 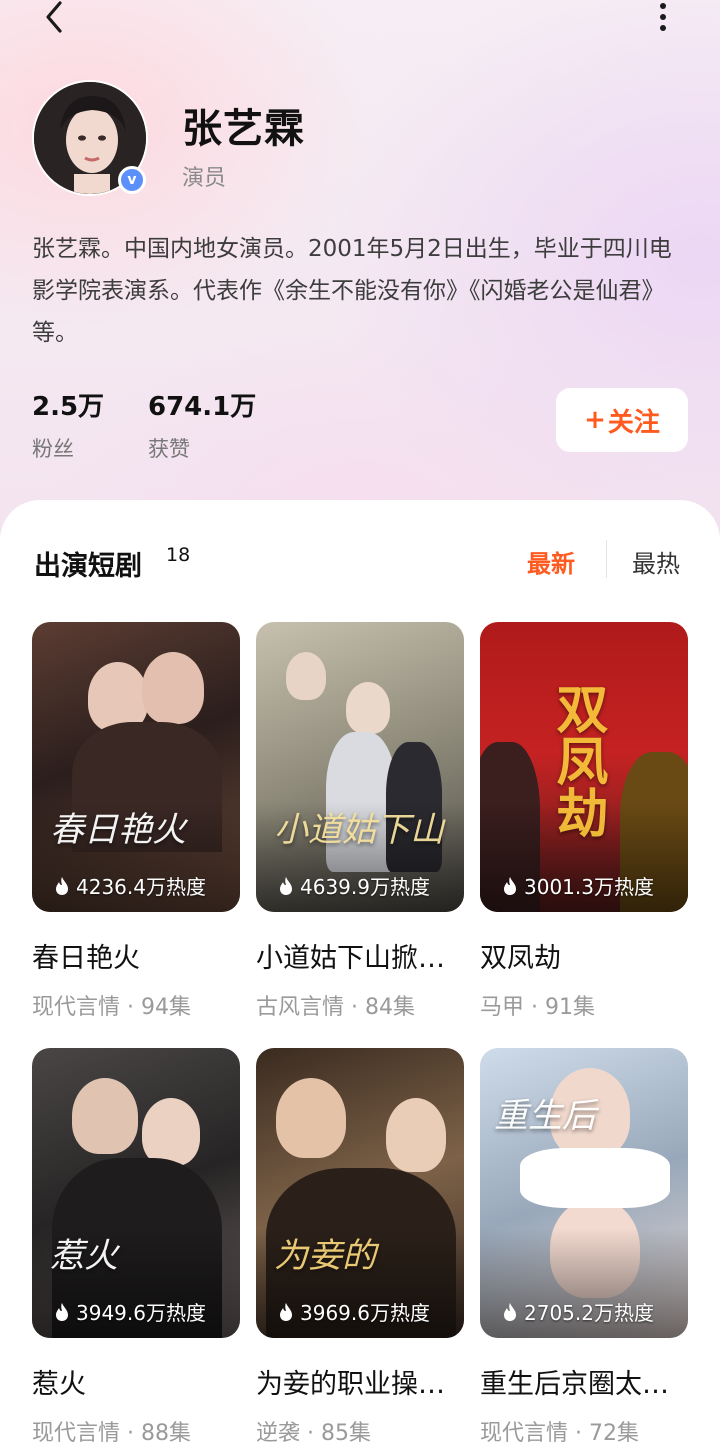 What do you see at coordinates (520, 958) in the screenshot?
I see `drama-title: 双凤劫` at bounding box center [520, 958].